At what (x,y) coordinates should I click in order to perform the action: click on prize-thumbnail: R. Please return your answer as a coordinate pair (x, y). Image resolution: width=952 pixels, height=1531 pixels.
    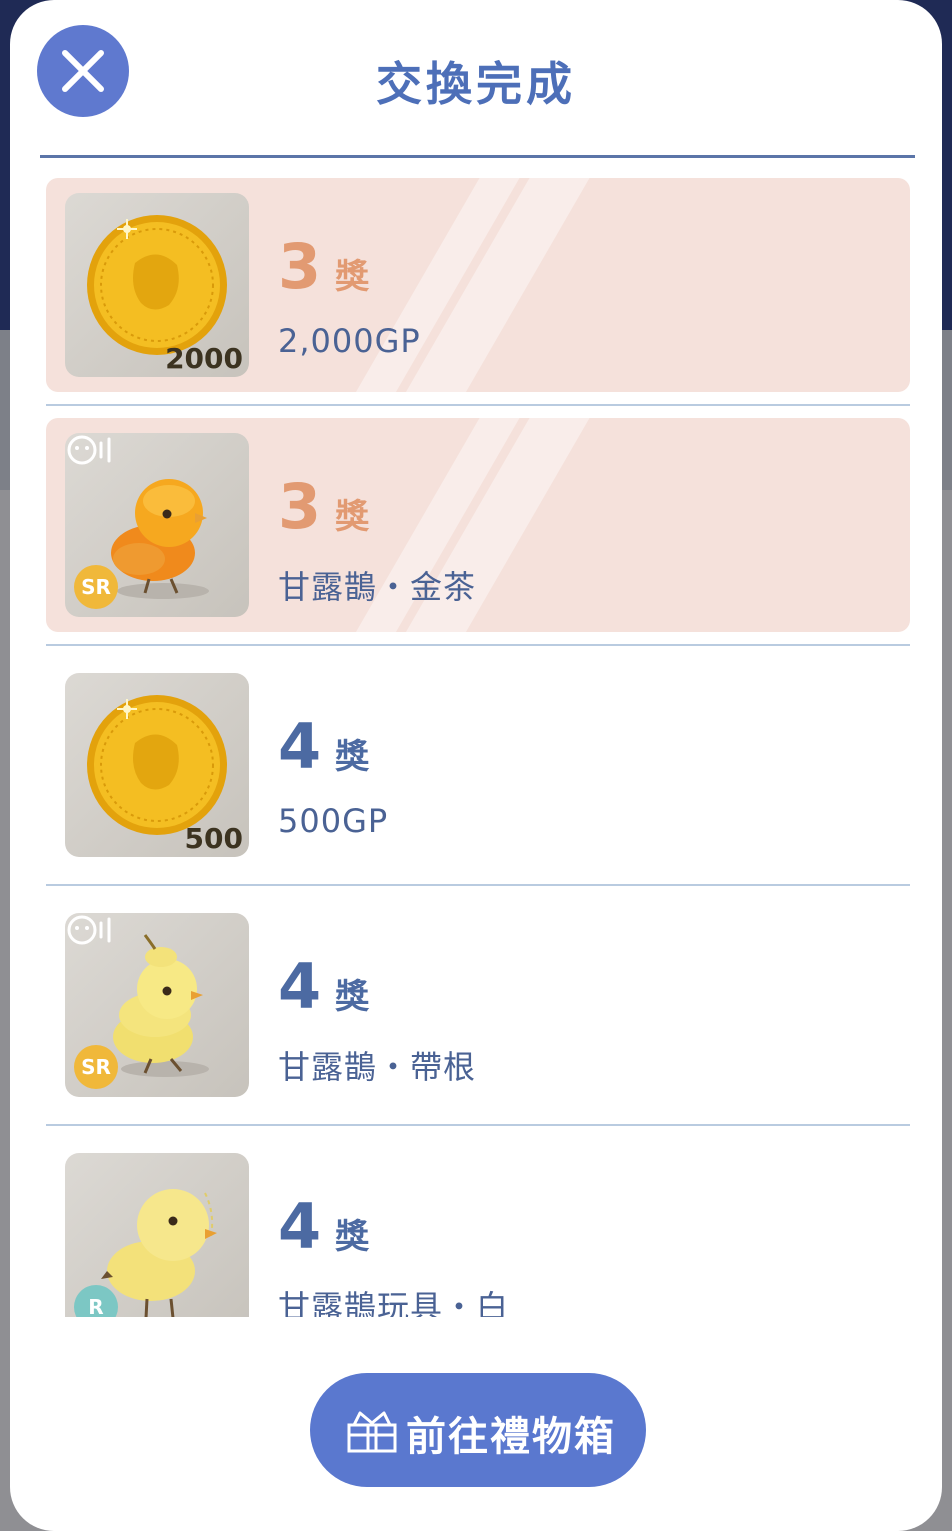
    Looking at the image, I should click on (157, 1235).